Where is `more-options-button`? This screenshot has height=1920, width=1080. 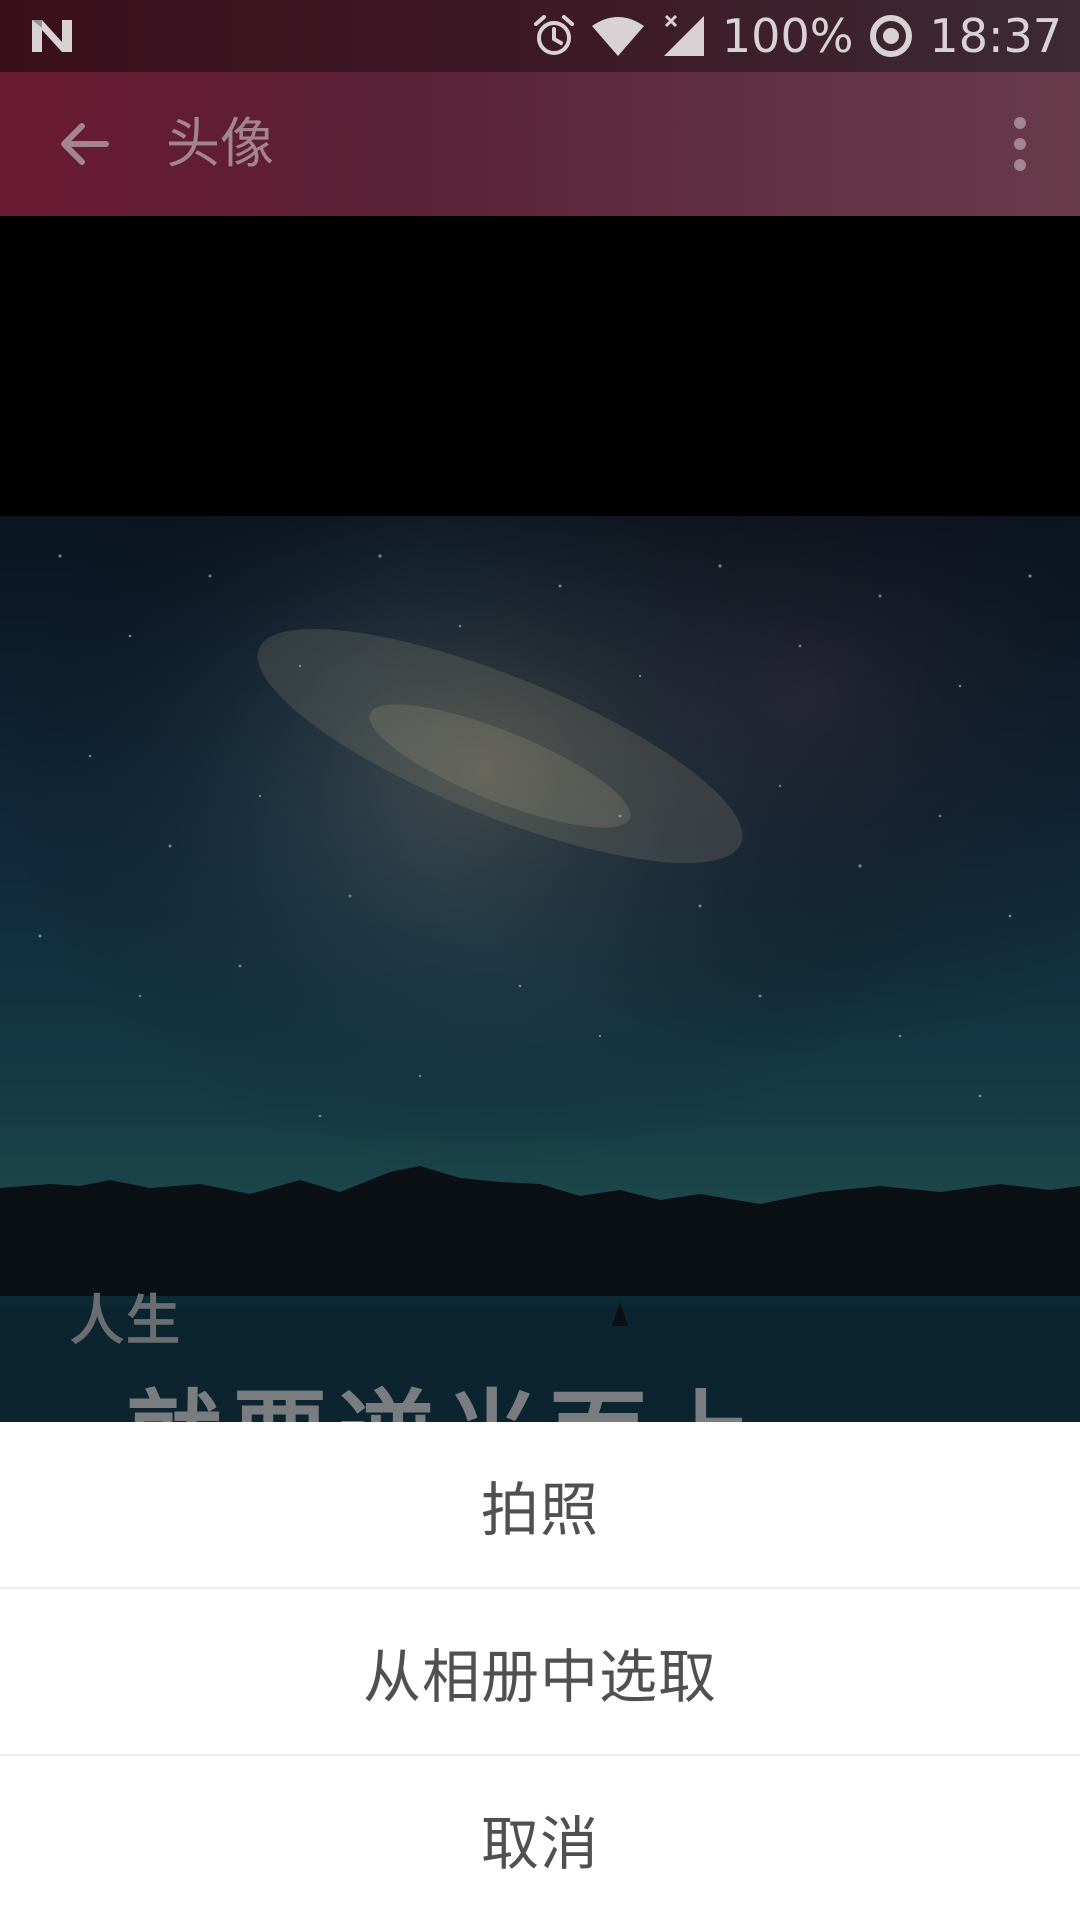 more-options-button is located at coordinates (1020, 144).